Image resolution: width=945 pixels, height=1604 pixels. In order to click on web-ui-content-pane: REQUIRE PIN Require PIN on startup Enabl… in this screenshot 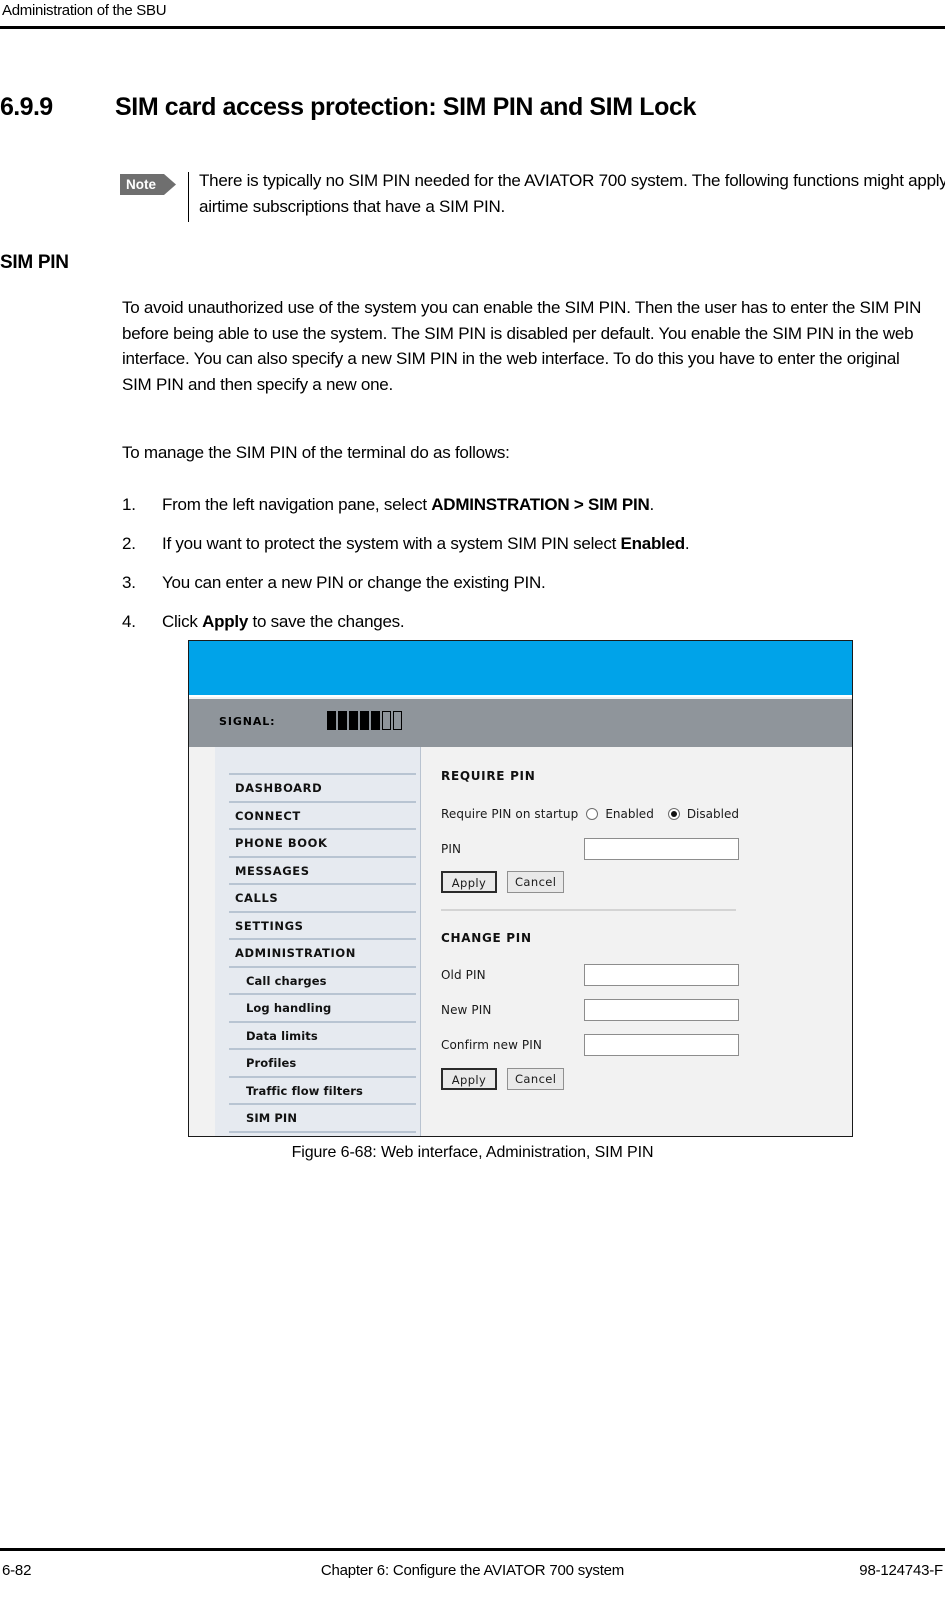, I will do `click(636, 941)`.